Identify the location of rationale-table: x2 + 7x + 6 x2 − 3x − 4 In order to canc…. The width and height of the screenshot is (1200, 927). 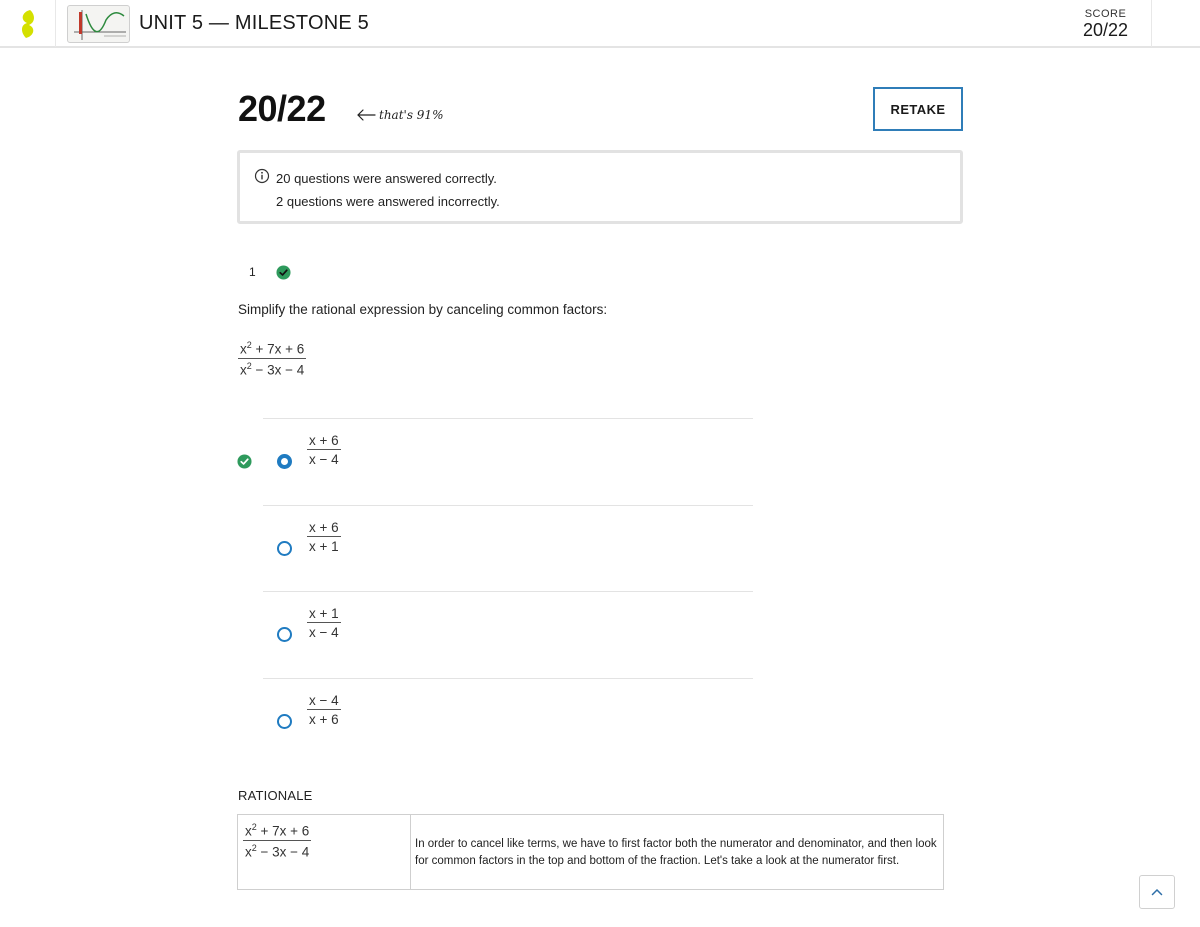
(590, 852).